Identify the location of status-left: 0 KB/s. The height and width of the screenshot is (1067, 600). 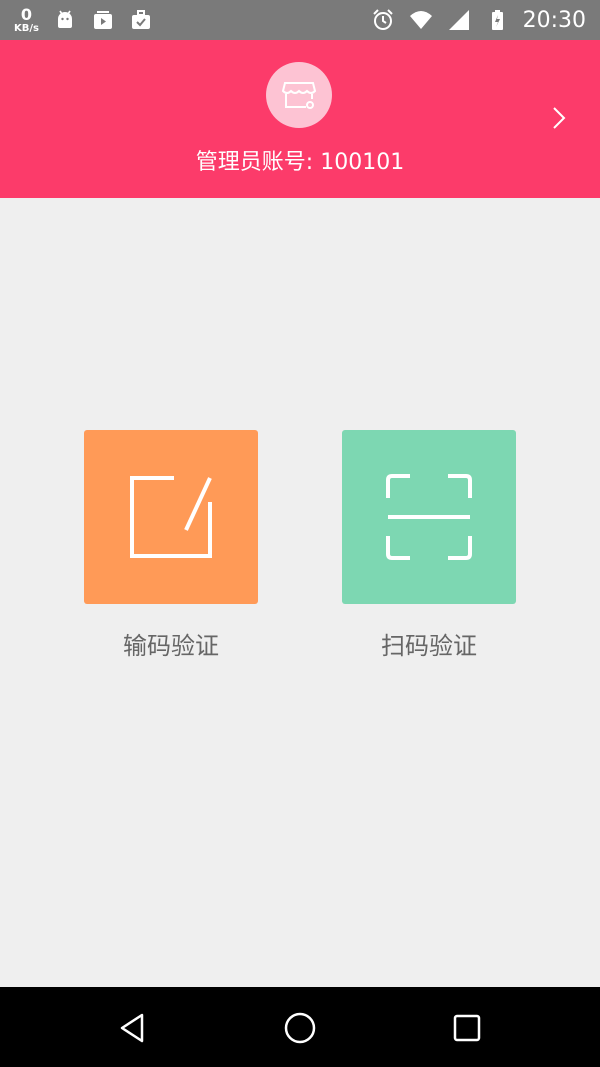
(83, 19).